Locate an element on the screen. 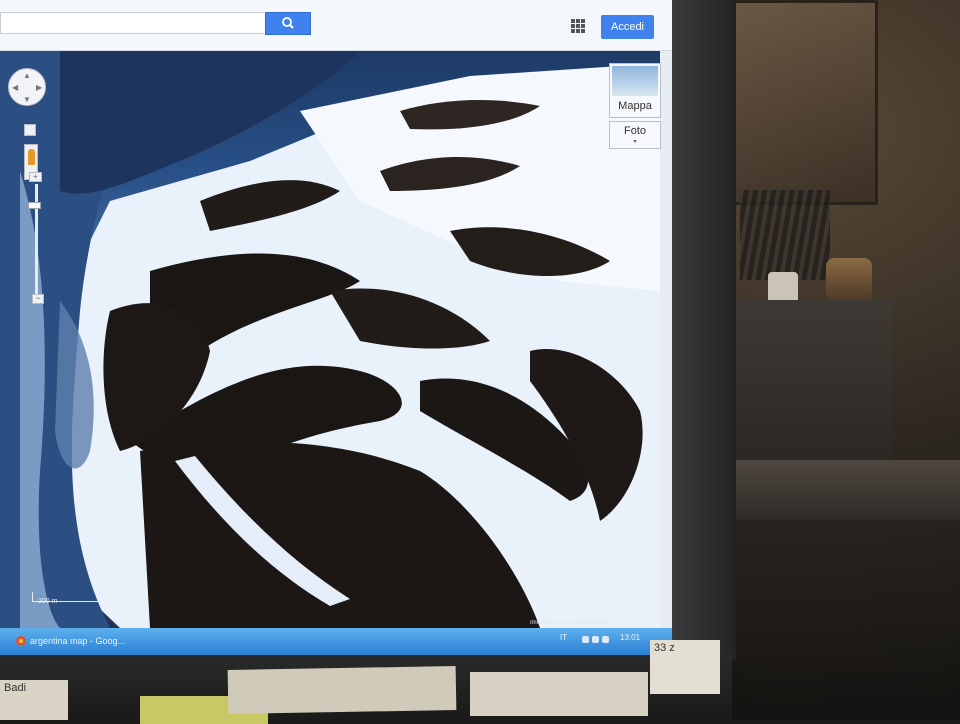 This screenshot has width=960, height=724. scale-label: 200 m is located at coordinates (48, 601).